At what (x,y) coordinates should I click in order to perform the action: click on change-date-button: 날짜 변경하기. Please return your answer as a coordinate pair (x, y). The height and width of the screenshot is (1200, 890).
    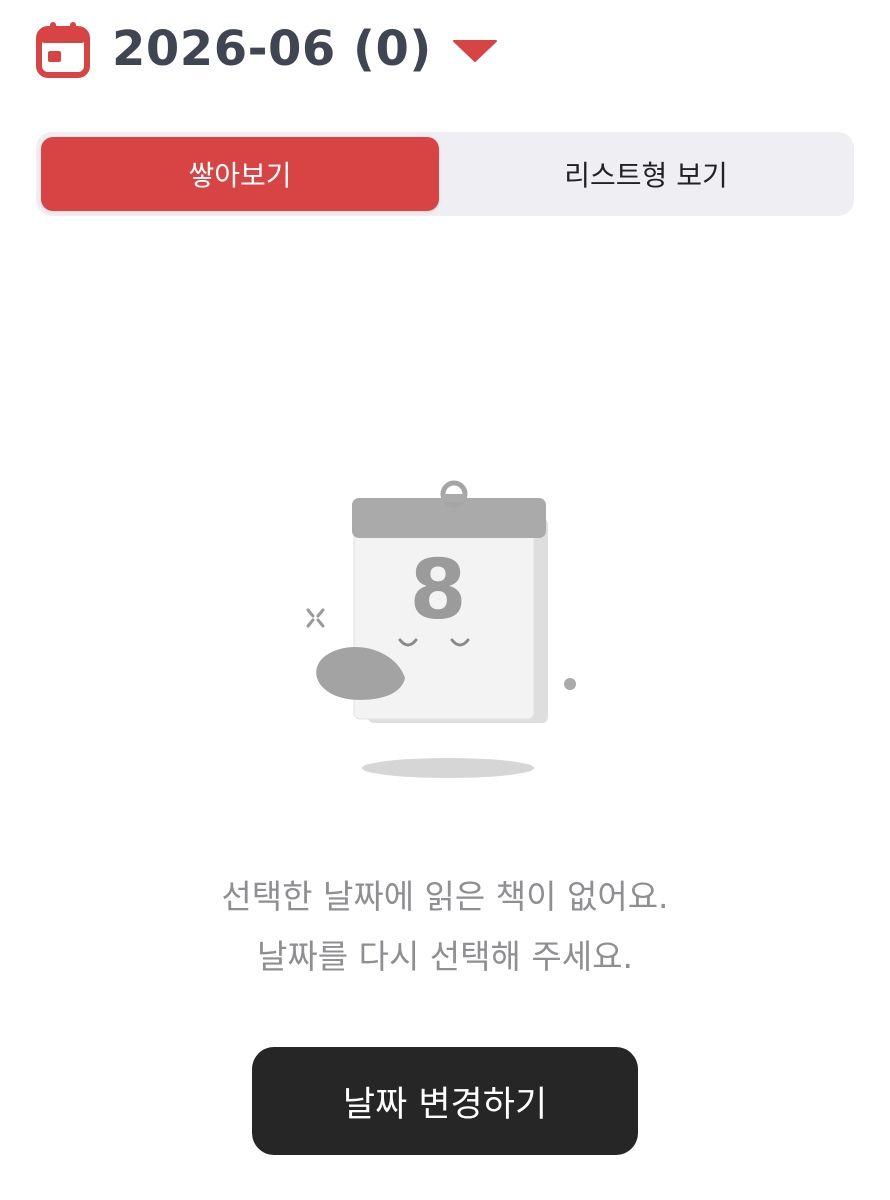
    Looking at the image, I should click on (445, 1101).